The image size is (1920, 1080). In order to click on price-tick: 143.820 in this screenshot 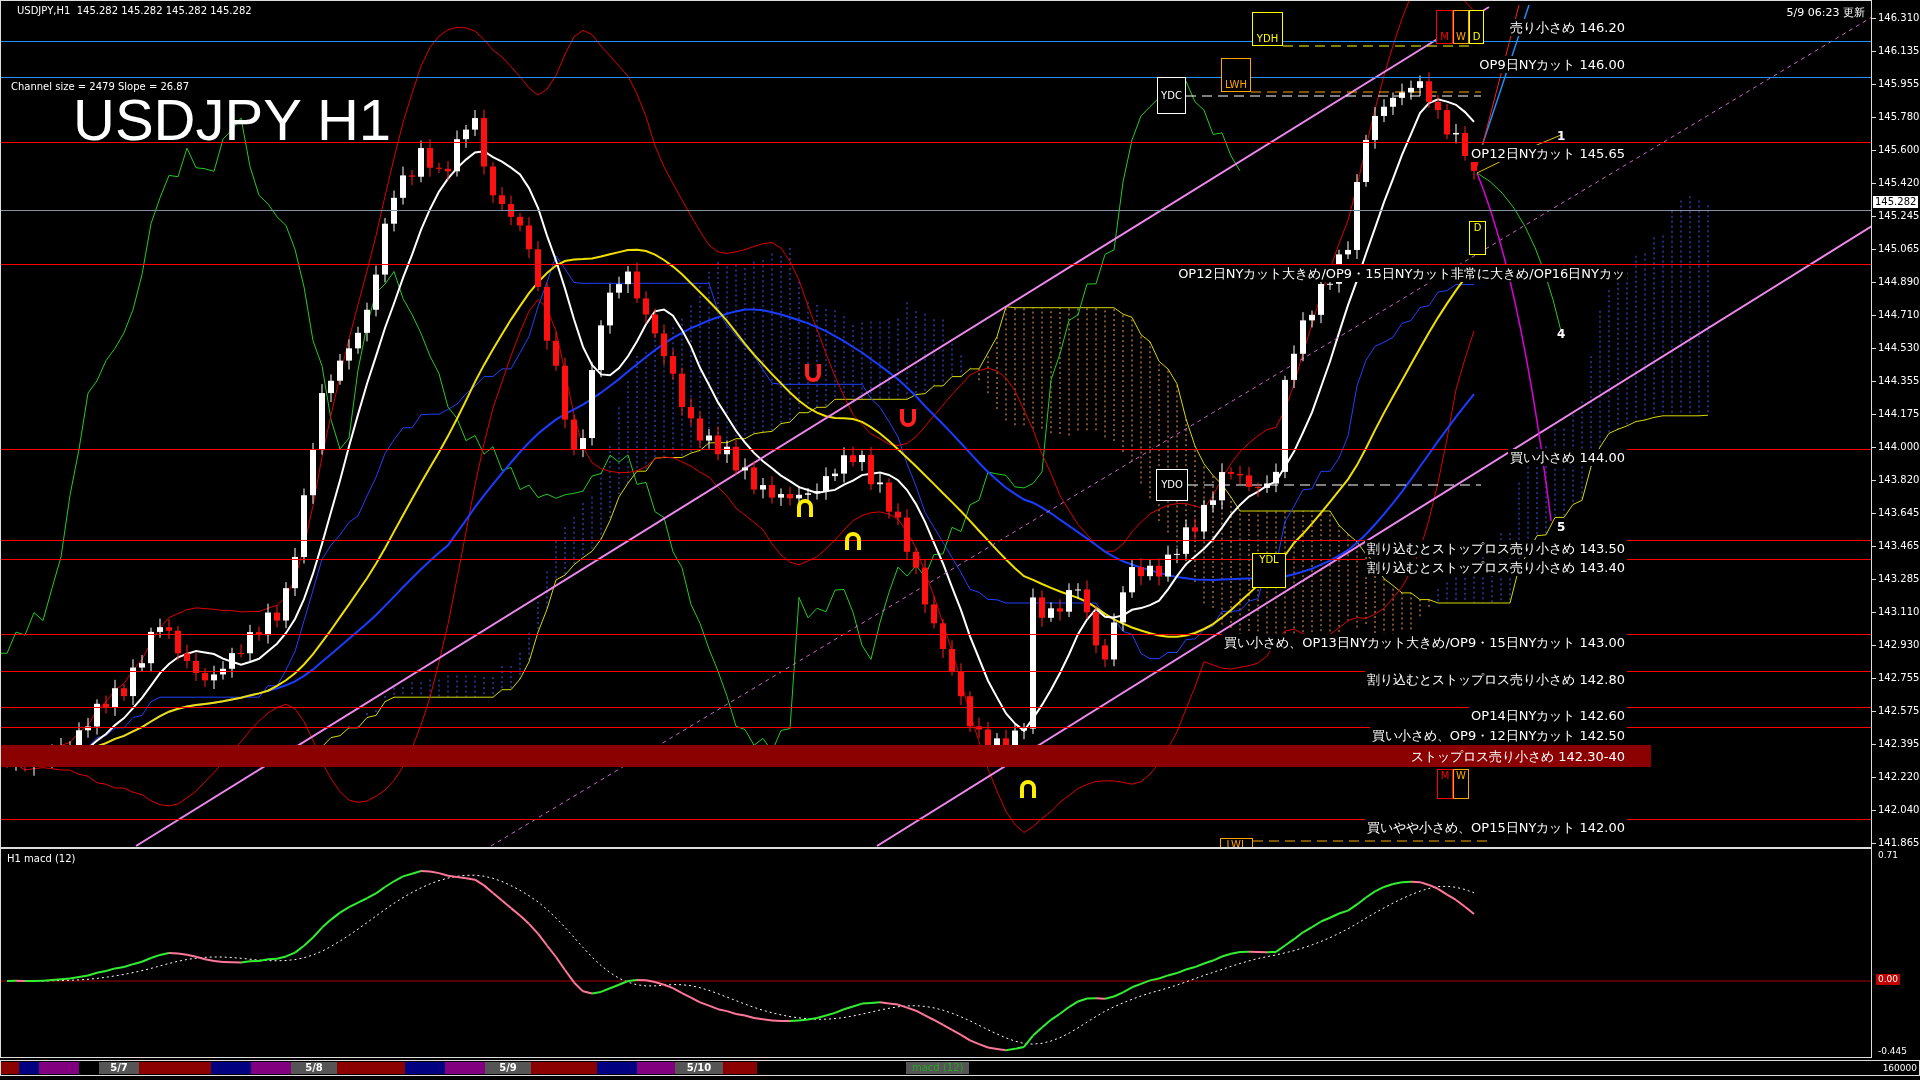, I will do `click(1896, 480)`.